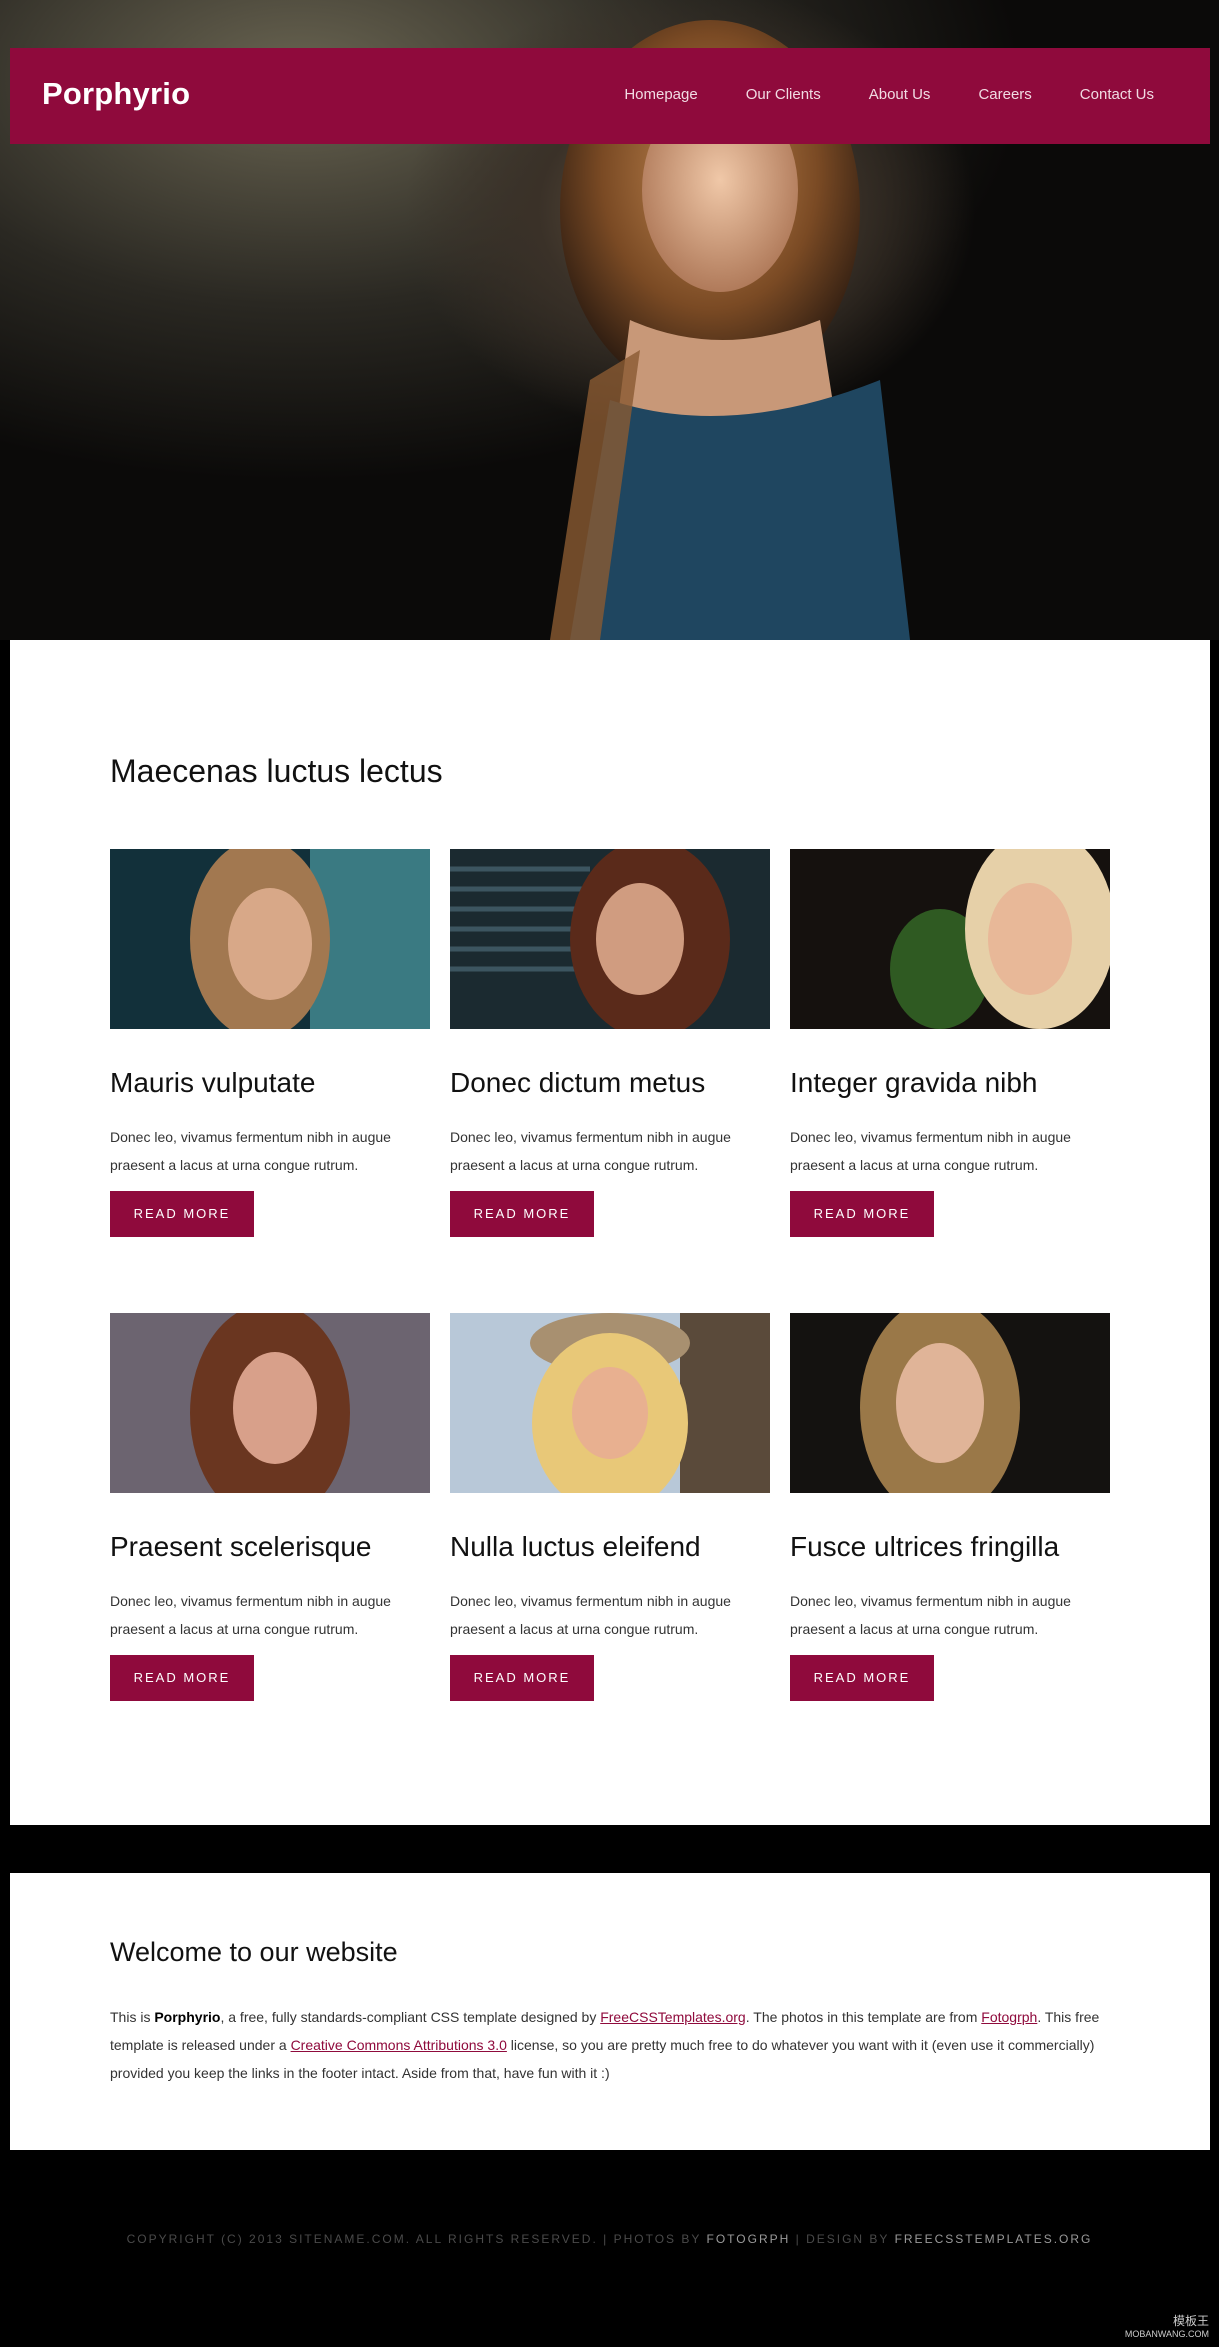 The width and height of the screenshot is (1219, 2347). I want to click on design-by-text: | Design by, so click(842, 2239).